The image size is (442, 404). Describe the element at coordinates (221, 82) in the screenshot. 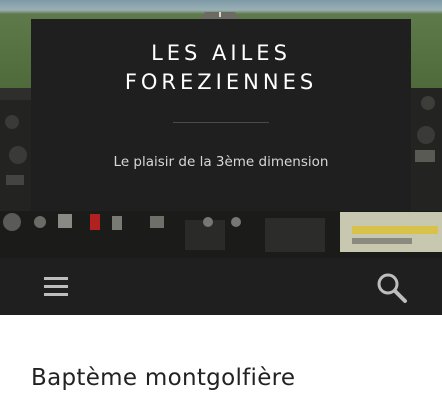

I see `site-title-line-2: FOREZIENNES` at that location.